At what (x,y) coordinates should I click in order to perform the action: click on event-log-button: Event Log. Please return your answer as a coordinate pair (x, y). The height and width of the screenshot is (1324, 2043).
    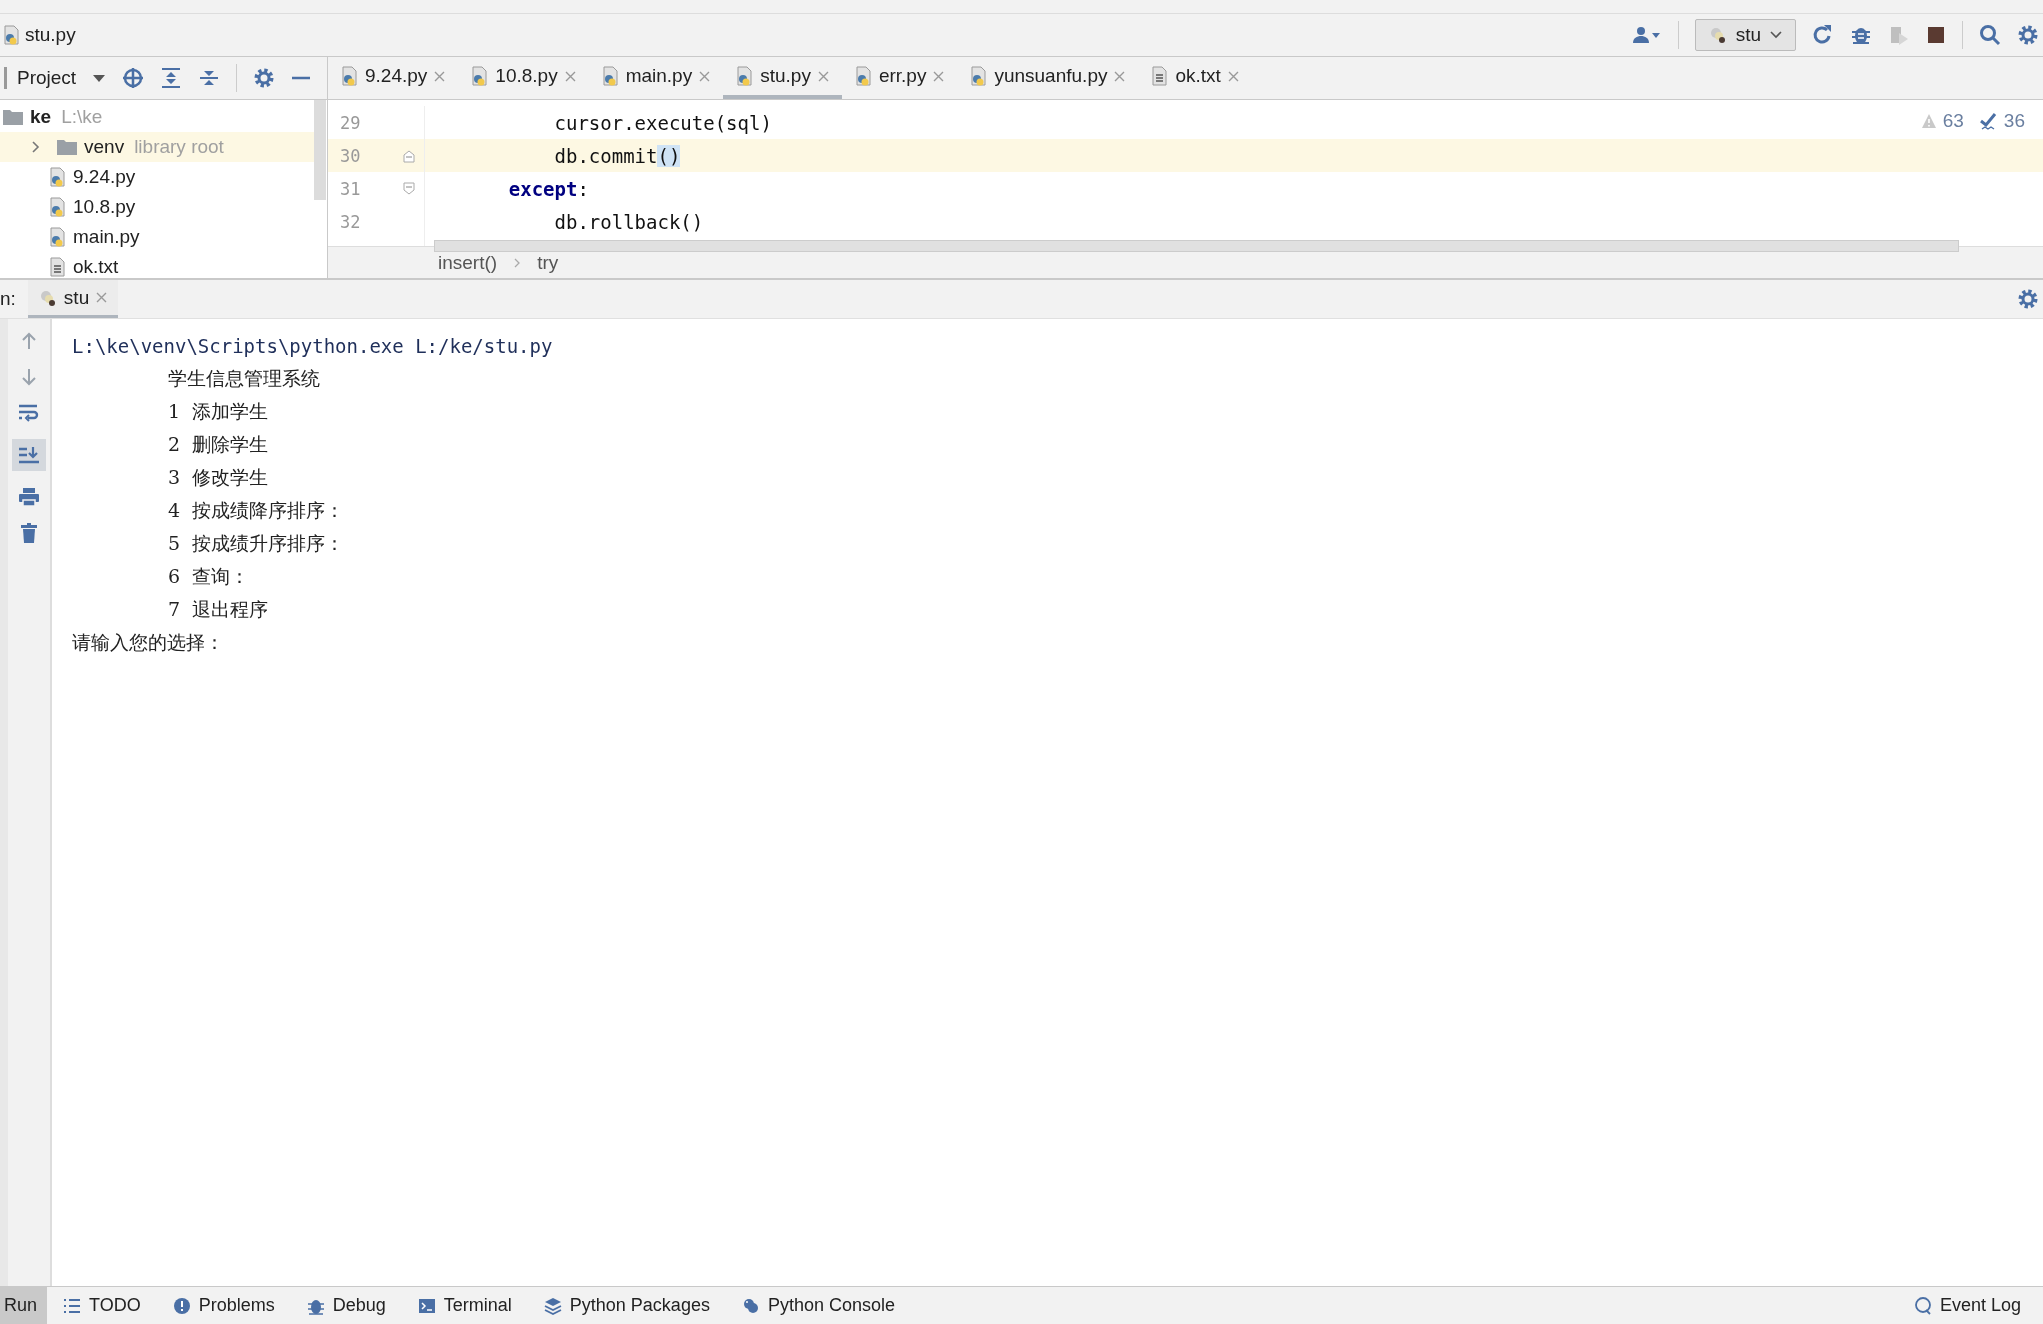
    Looking at the image, I should click on (1967, 1305).